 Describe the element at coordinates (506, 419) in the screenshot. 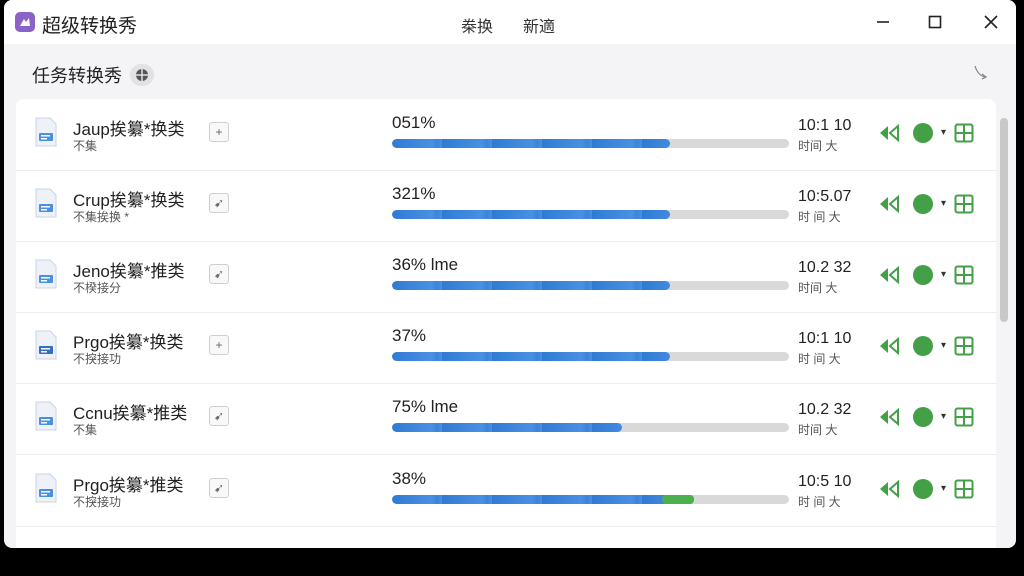

I see `task-row: Ccnu挨纂*推类 不集 ➹ 75% lme 10.2 32 时间 大 ▾` at that location.